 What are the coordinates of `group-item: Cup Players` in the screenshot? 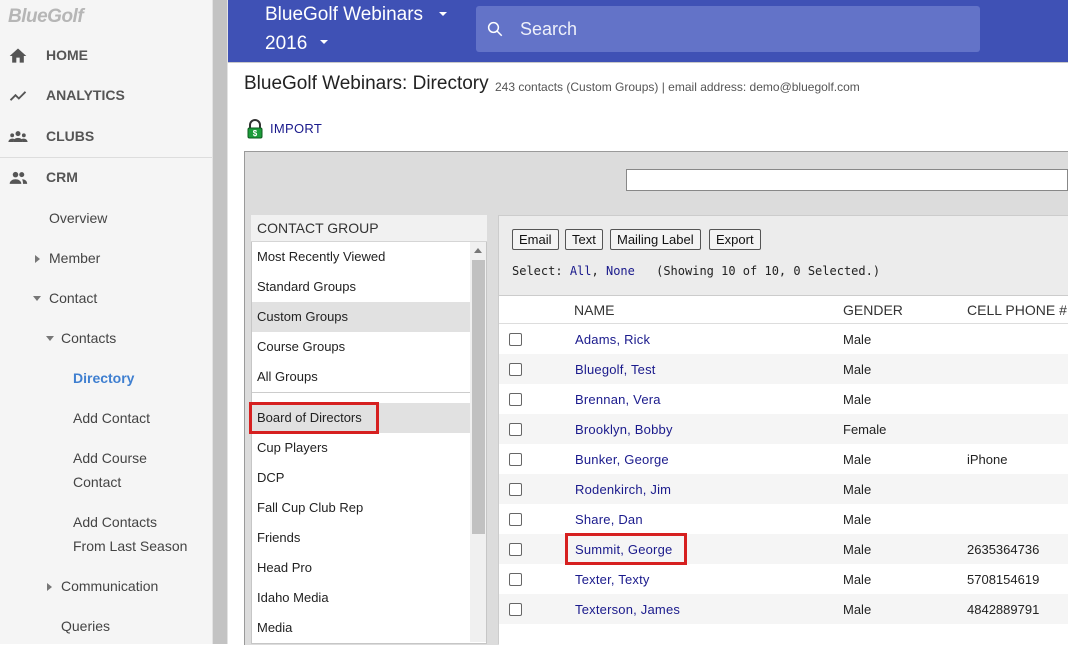 It's located at (361, 448).